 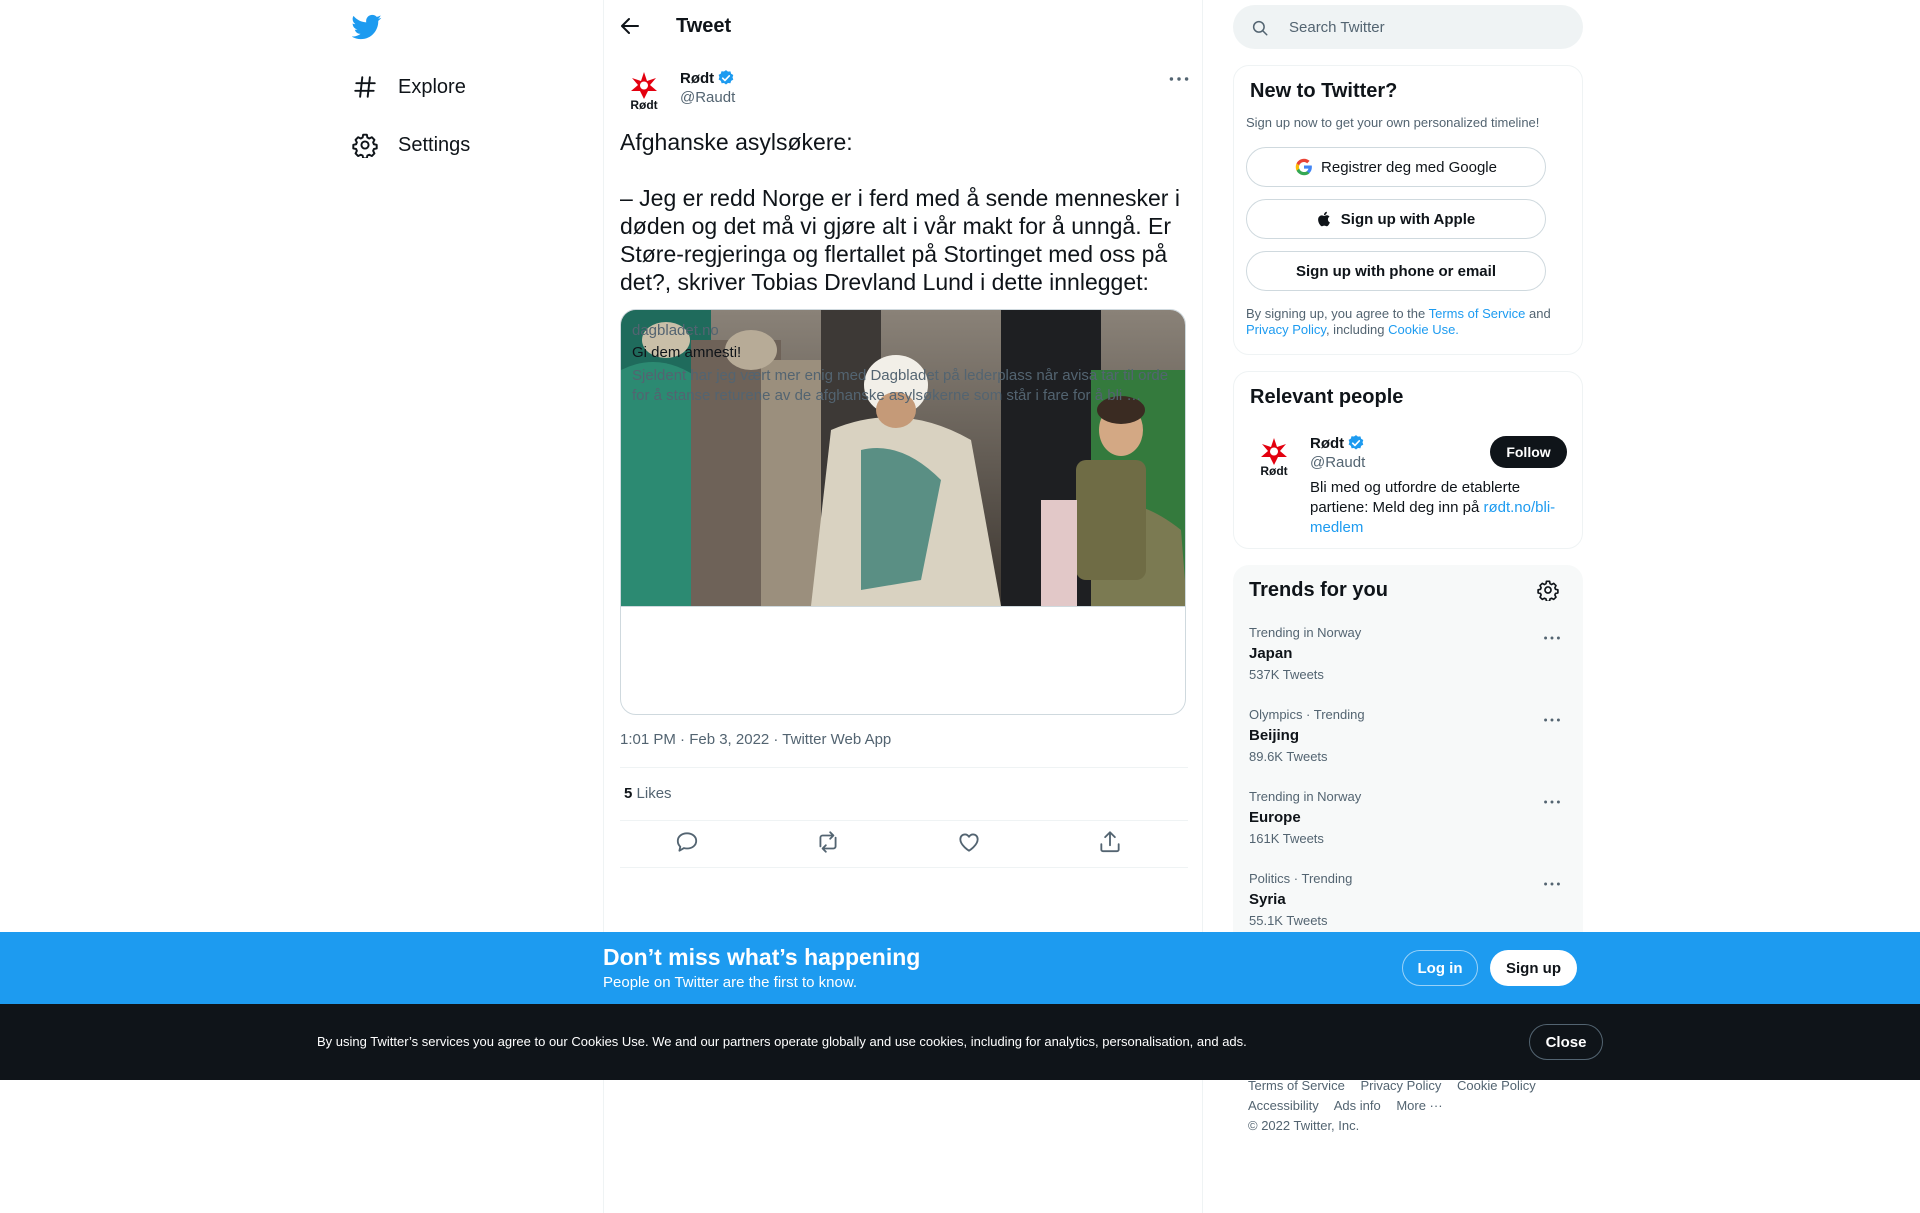 I want to click on back-arrow-icon, so click(x=630, y=26).